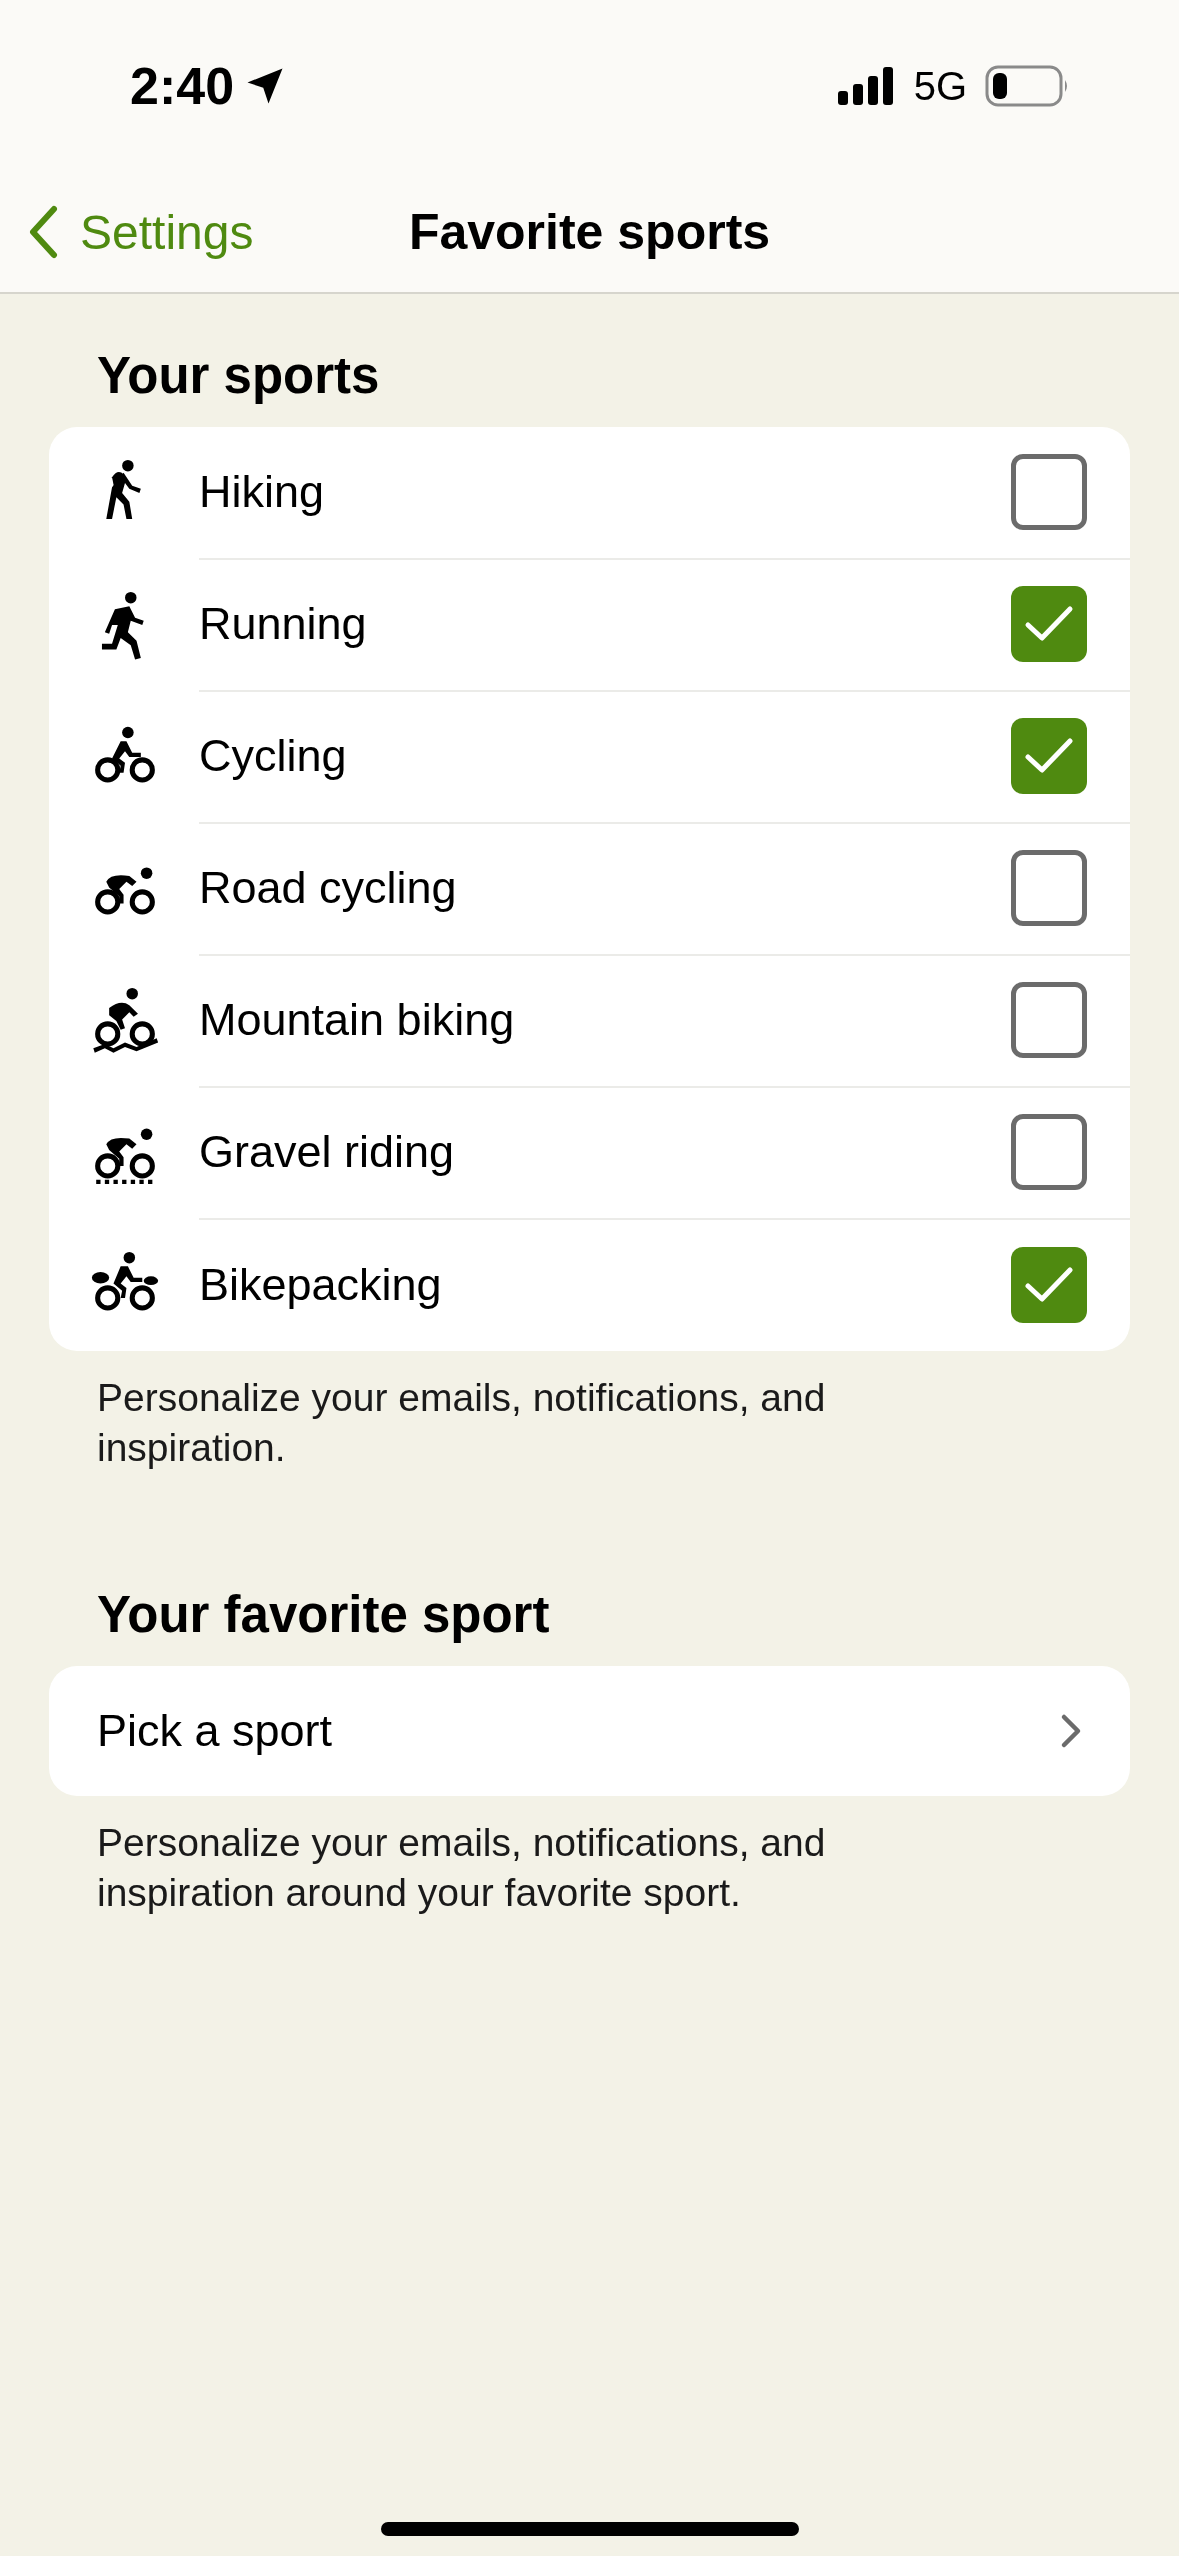 This screenshot has height=2556, width=1179. Describe the element at coordinates (321, 1285) in the screenshot. I see `sport-label: Bikepacking` at that location.